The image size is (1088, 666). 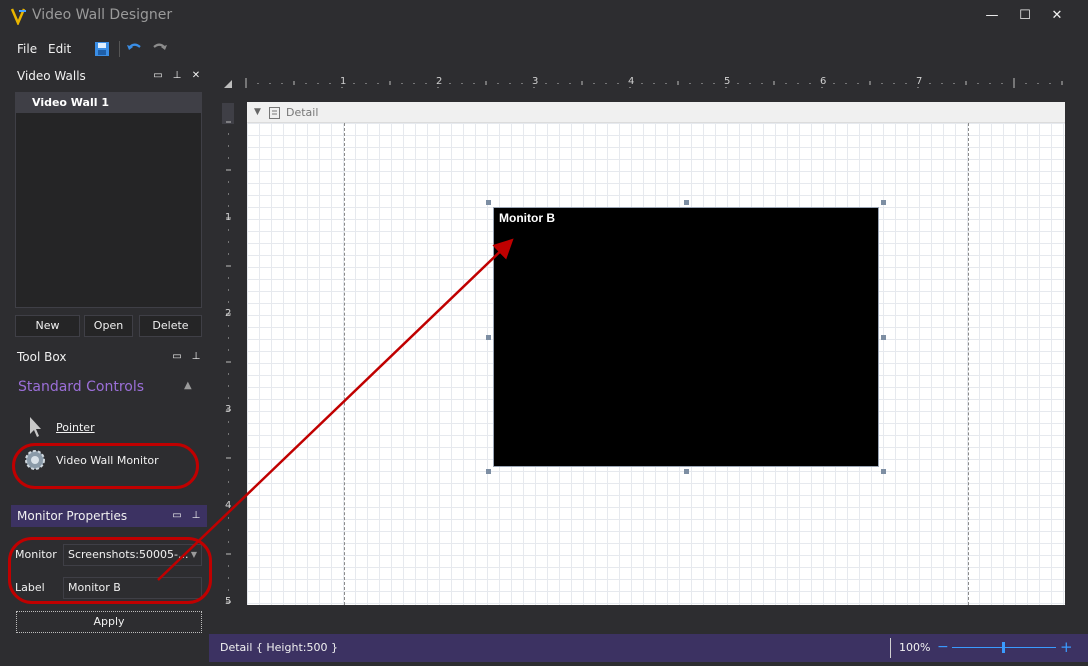 I want to click on toolbar-separator, so click(x=119, y=49).